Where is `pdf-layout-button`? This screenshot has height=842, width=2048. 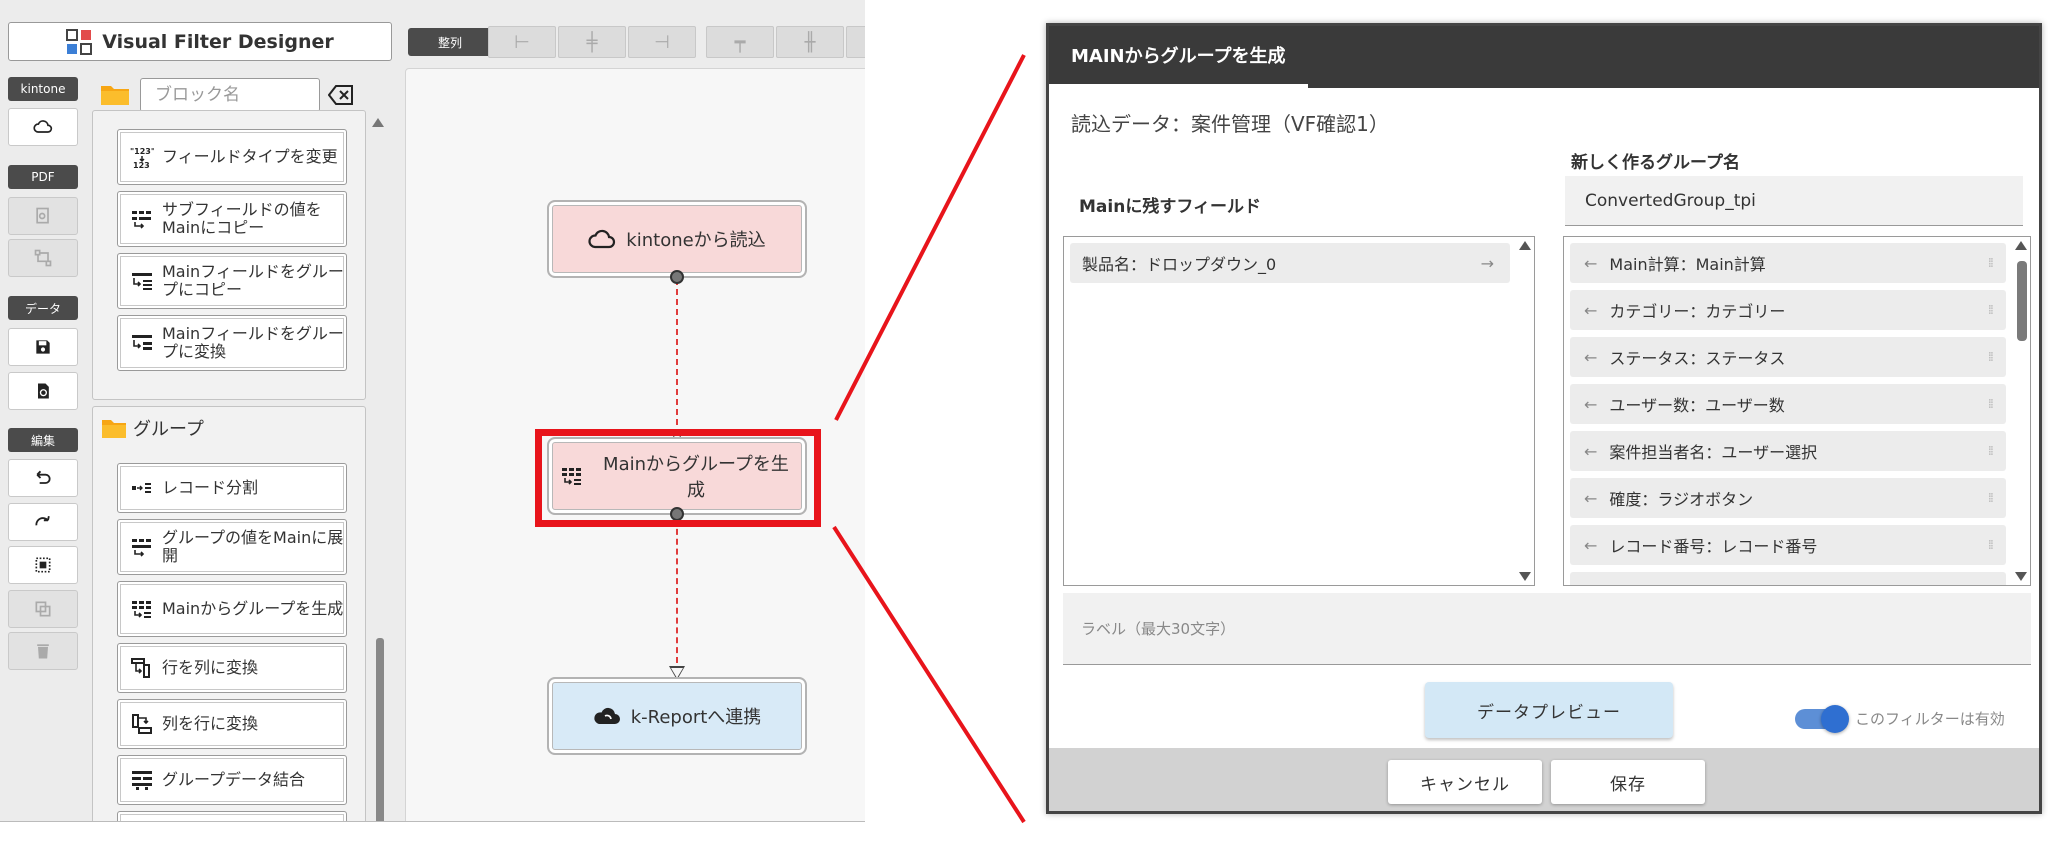
pdf-layout-button is located at coordinates (43, 258).